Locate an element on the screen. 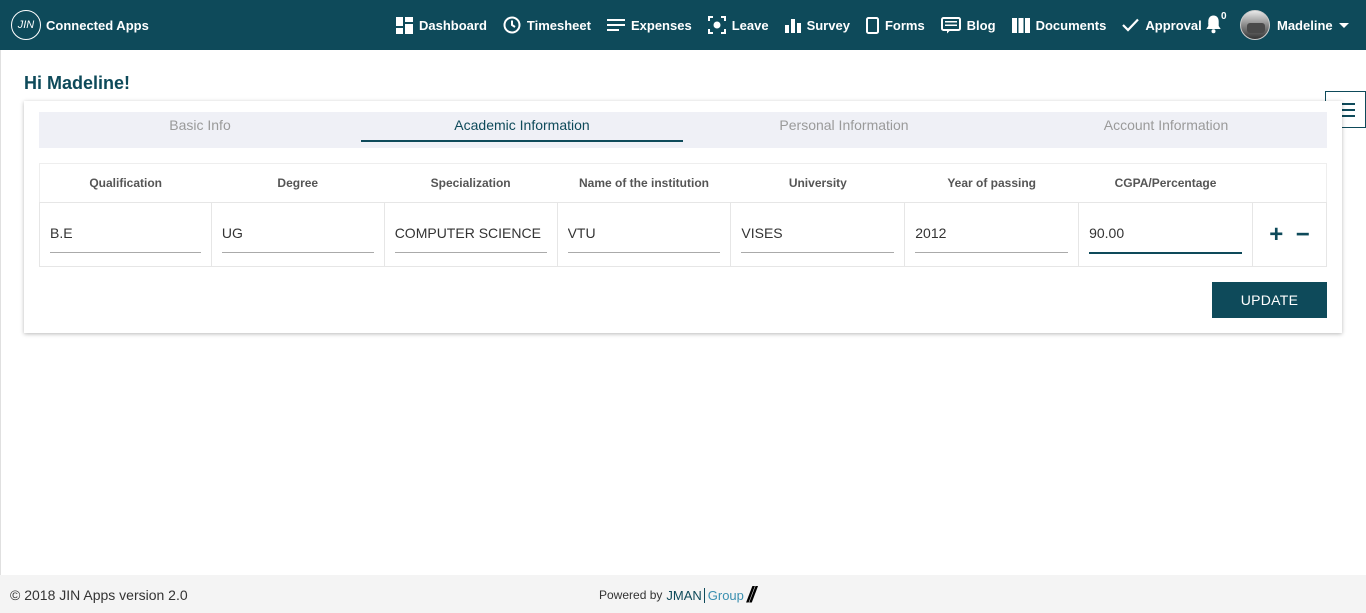 Image resolution: width=1366 pixels, height=613 pixels. degree-input is located at coordinates (297, 234).